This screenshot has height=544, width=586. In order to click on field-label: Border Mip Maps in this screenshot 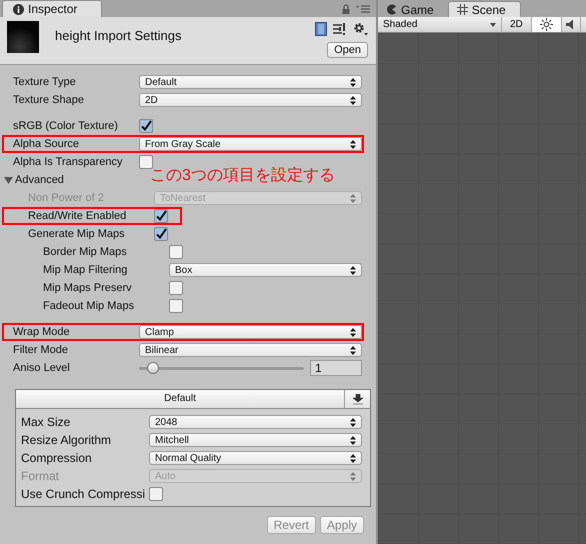, I will do `click(85, 252)`.